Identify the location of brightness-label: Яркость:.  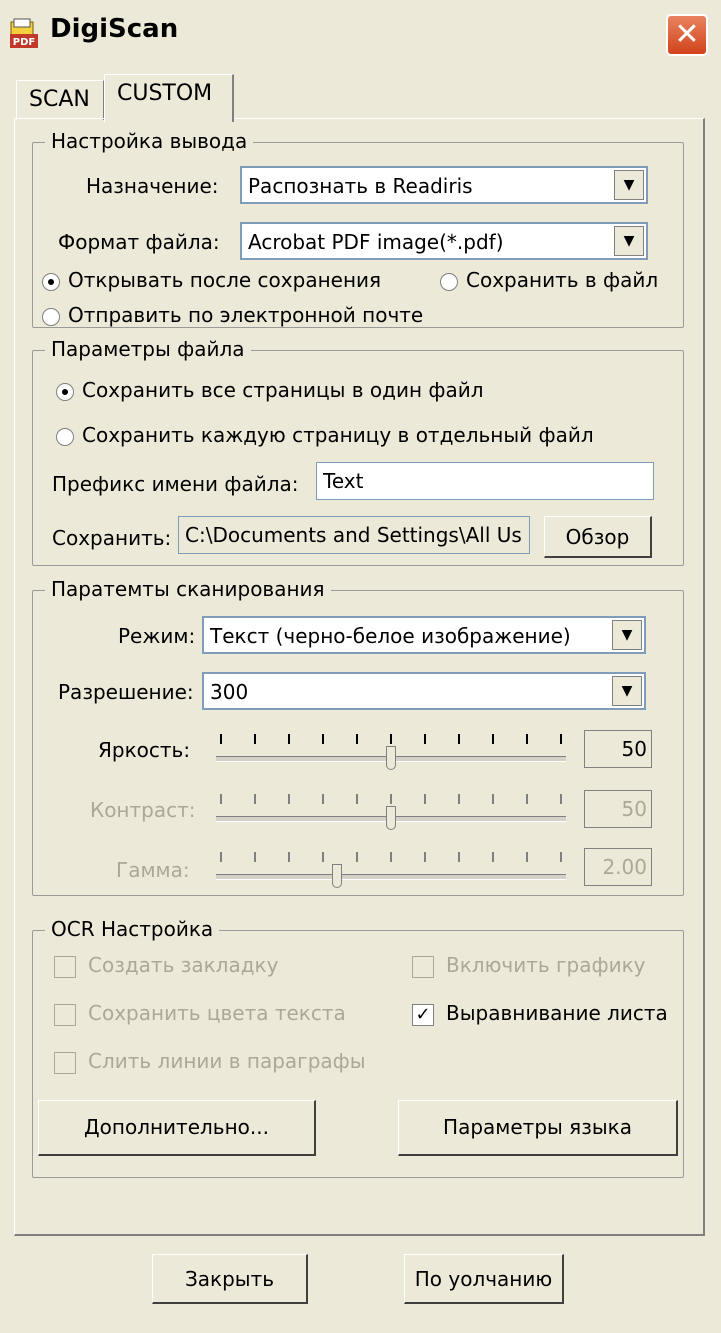
(144, 750).